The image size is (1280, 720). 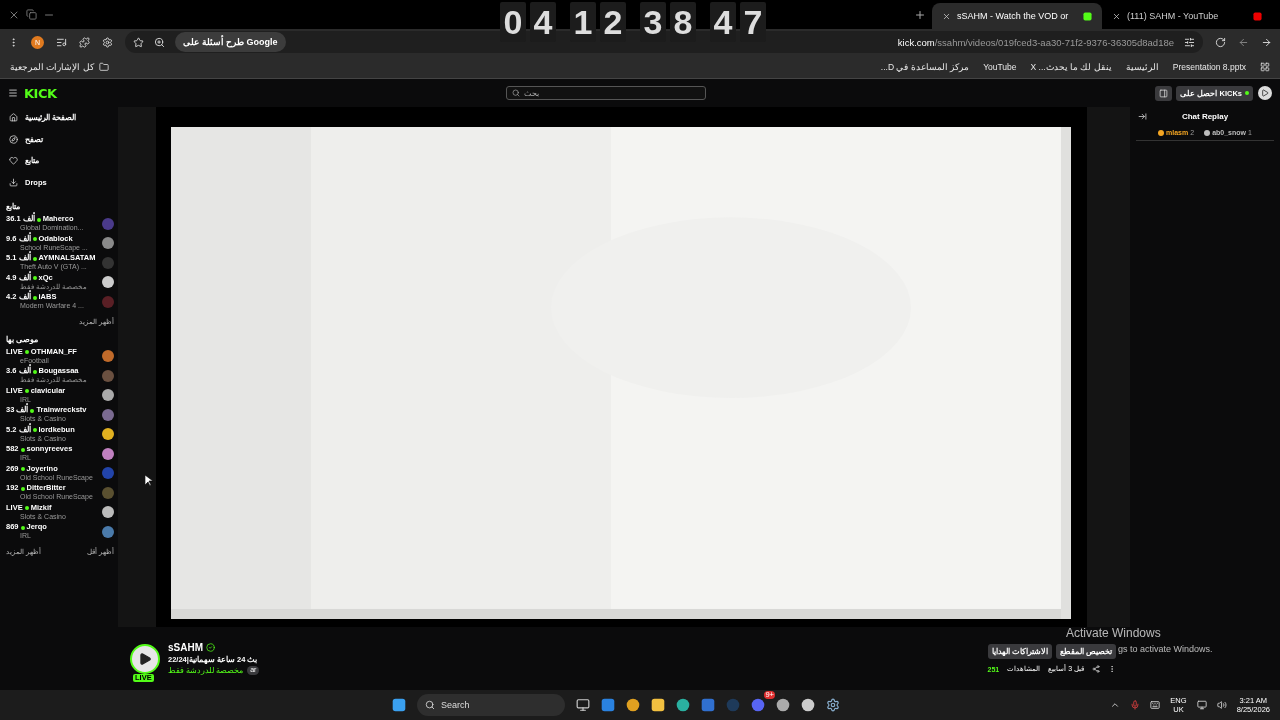 What do you see at coordinates (1201, 705) in the screenshot?
I see `network-icon` at bounding box center [1201, 705].